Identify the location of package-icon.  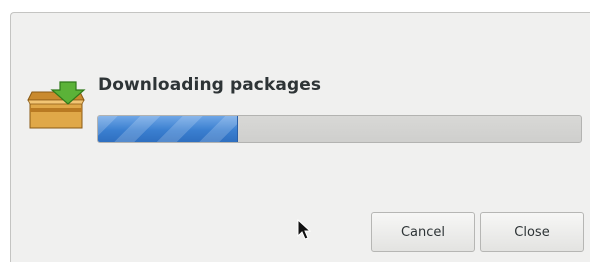
(56, 105).